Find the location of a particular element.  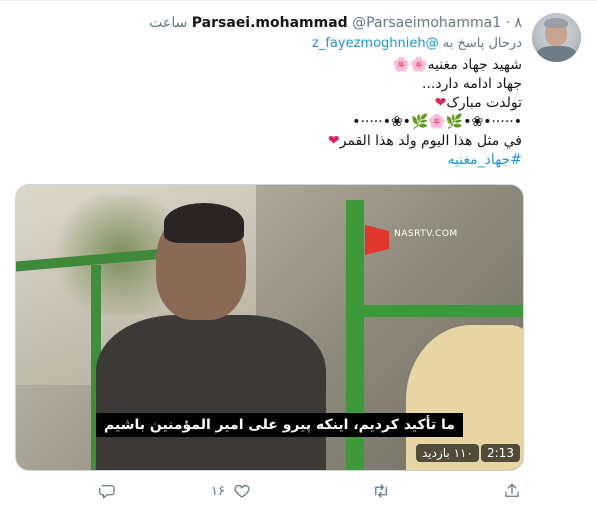

text-line-1-content: شهید جهاد مغنیه is located at coordinates (474, 65).